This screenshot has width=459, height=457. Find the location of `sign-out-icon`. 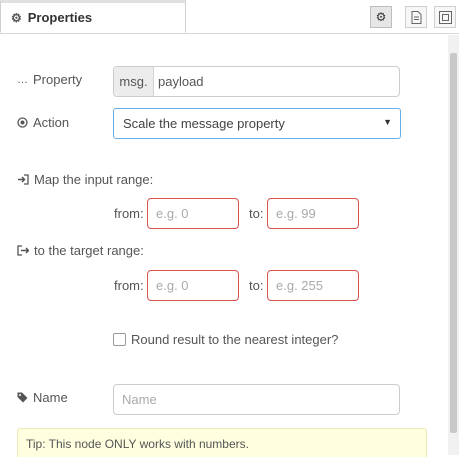

sign-out-icon is located at coordinates (23, 250).